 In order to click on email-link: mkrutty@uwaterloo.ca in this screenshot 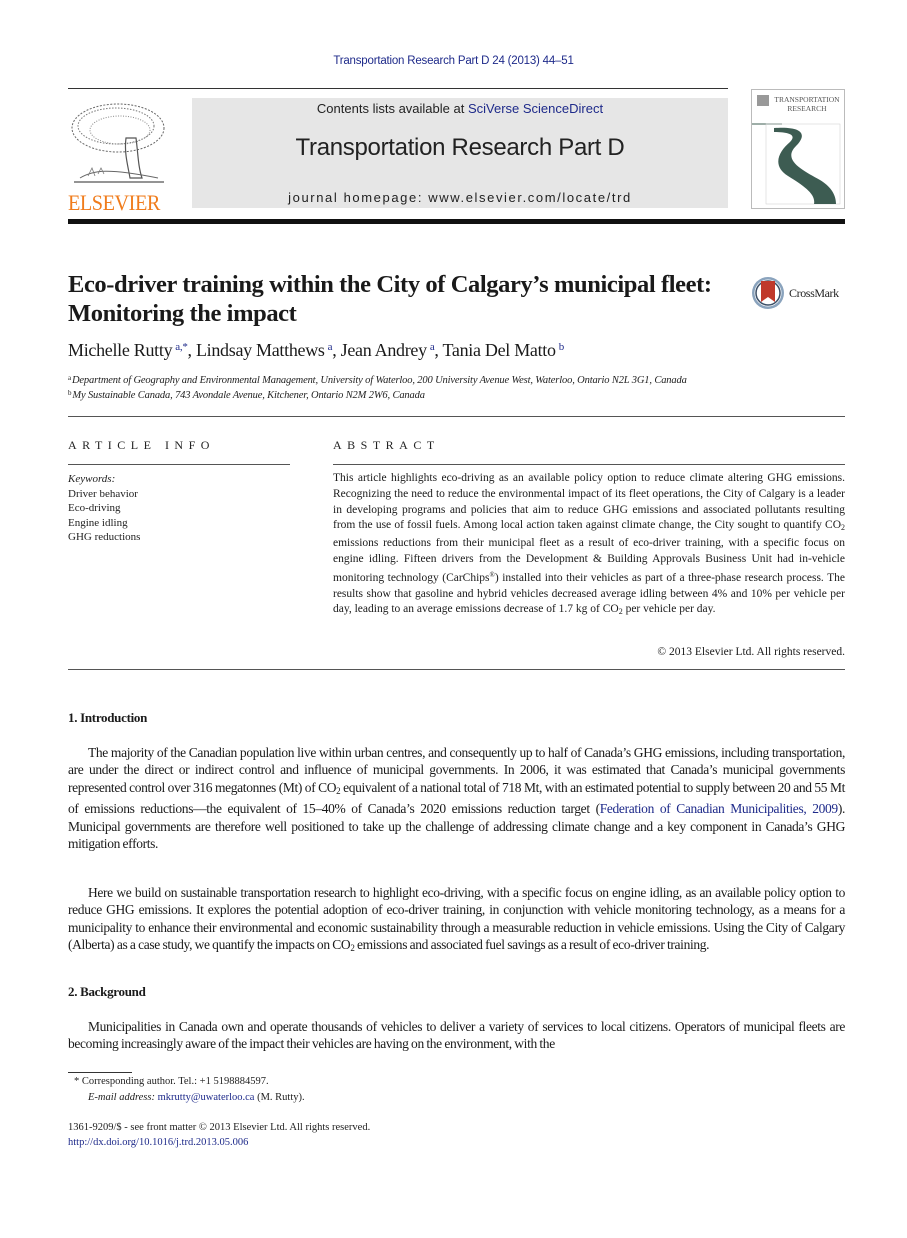, I will do `click(206, 1097)`.